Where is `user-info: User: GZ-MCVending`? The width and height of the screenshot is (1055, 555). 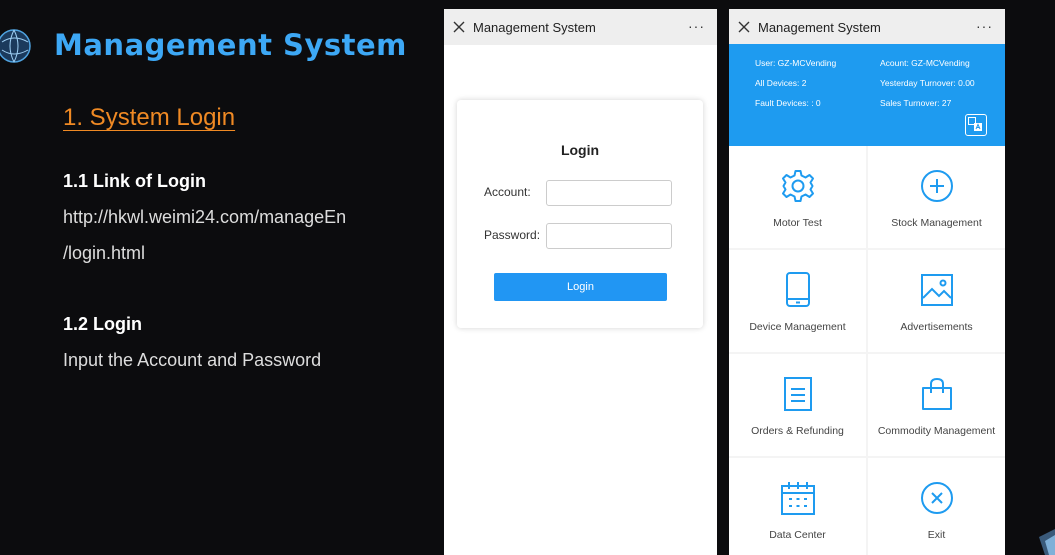
user-info: User: GZ-MCVending is located at coordinates (796, 63).